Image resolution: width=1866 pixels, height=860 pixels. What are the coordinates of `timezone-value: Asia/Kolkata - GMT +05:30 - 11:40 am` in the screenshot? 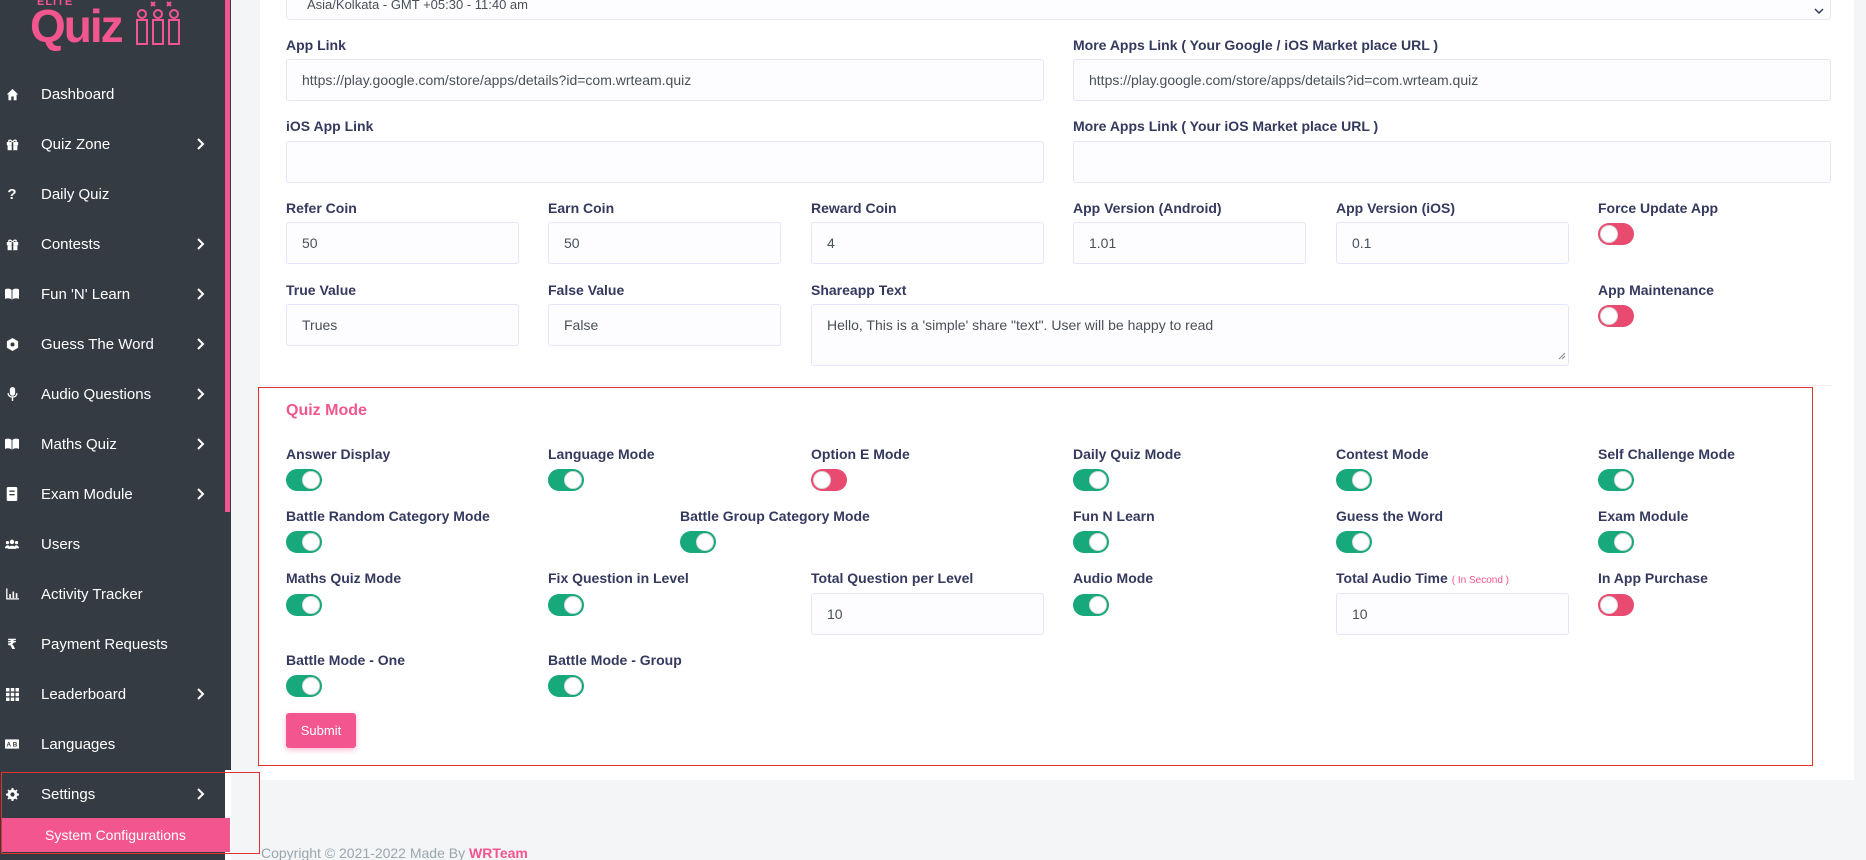 It's located at (417, 6).